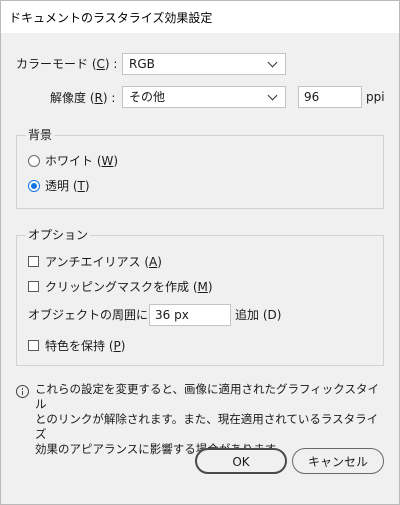 The height and width of the screenshot is (505, 400). What do you see at coordinates (258, 315) in the screenshot?
I see `padding-suffix: 追加 (D)` at bounding box center [258, 315].